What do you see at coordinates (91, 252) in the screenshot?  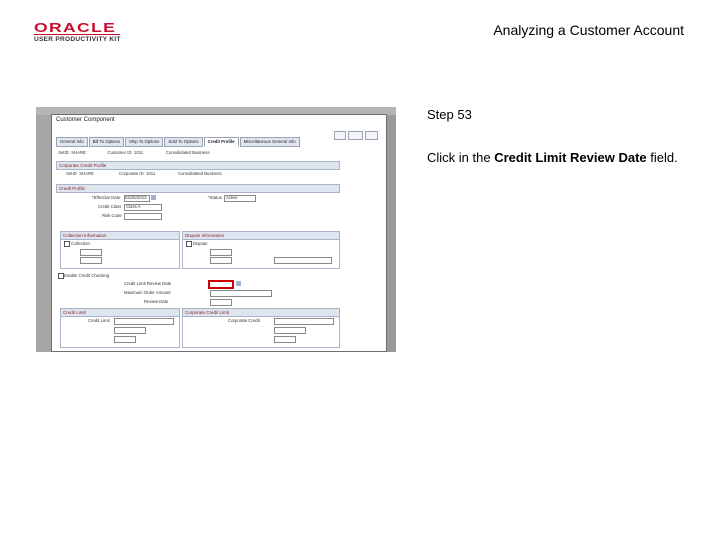 I see `collection-status-input` at bounding box center [91, 252].